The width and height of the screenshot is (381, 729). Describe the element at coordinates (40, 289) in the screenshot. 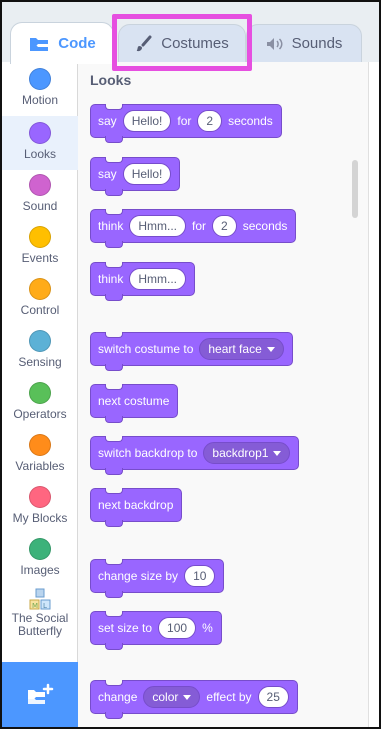

I see `control-color-icon` at that location.